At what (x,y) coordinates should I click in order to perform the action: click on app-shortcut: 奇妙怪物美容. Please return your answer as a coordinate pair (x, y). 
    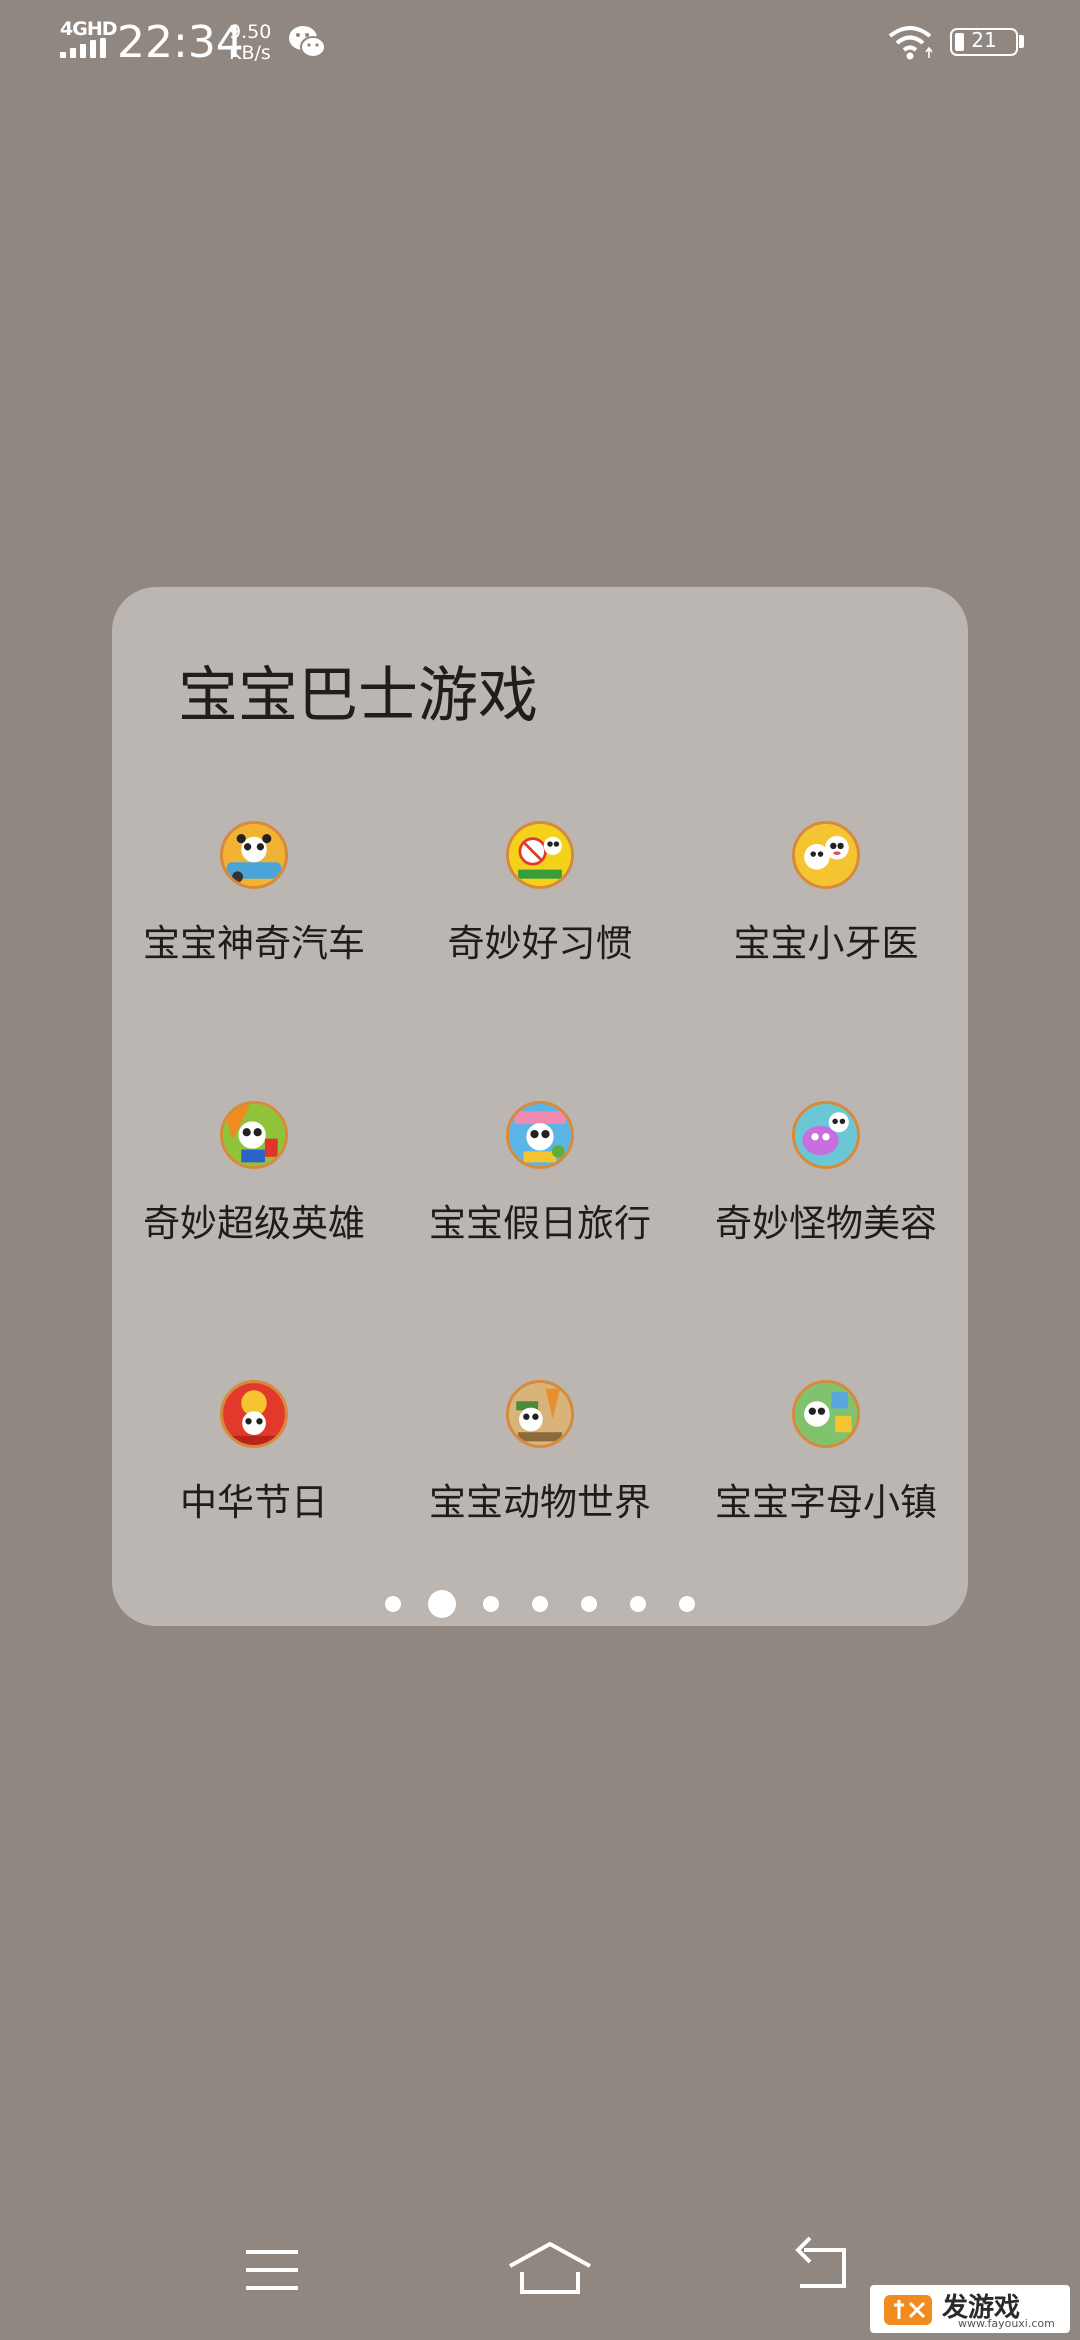
    Looking at the image, I should click on (826, 1165).